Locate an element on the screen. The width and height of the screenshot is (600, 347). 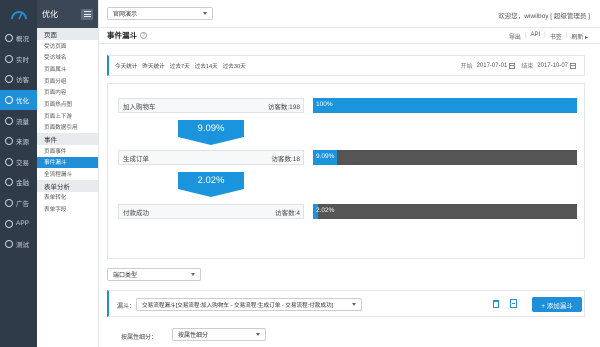
funnel-bar: 2.02% is located at coordinates (445, 211).